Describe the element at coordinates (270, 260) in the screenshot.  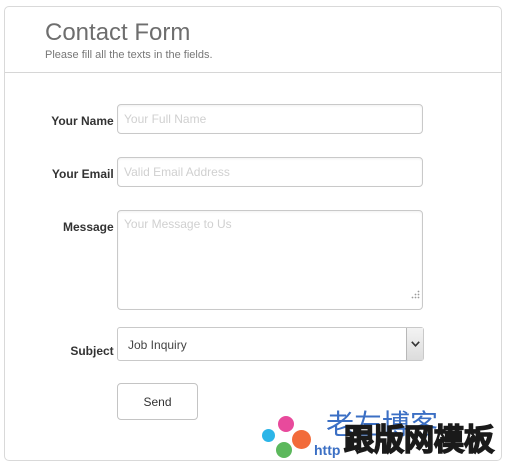
I see `message-textarea` at that location.